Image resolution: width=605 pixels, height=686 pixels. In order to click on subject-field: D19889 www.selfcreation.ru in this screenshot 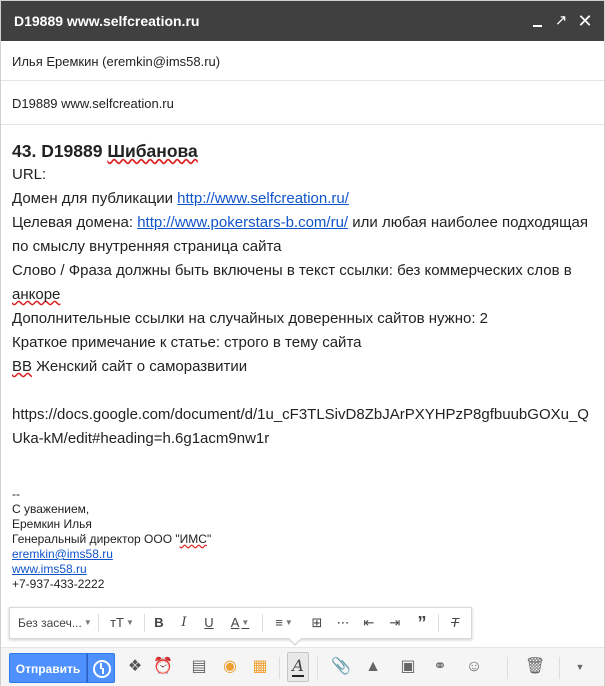, I will do `click(302, 103)`.